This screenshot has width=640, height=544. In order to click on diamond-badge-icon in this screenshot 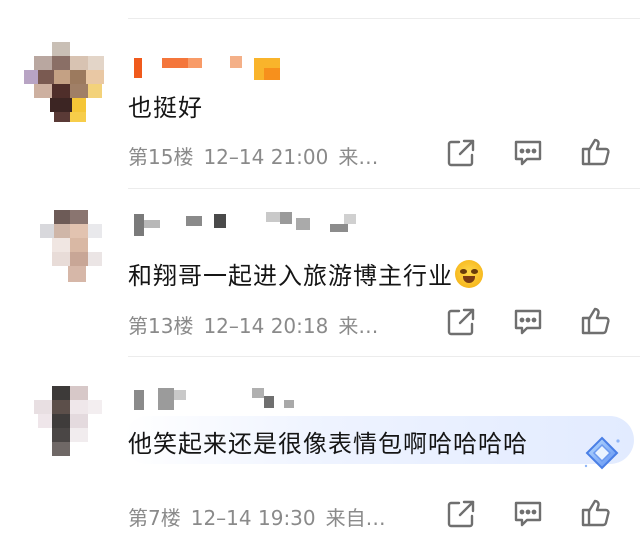, I will do `click(602, 453)`.